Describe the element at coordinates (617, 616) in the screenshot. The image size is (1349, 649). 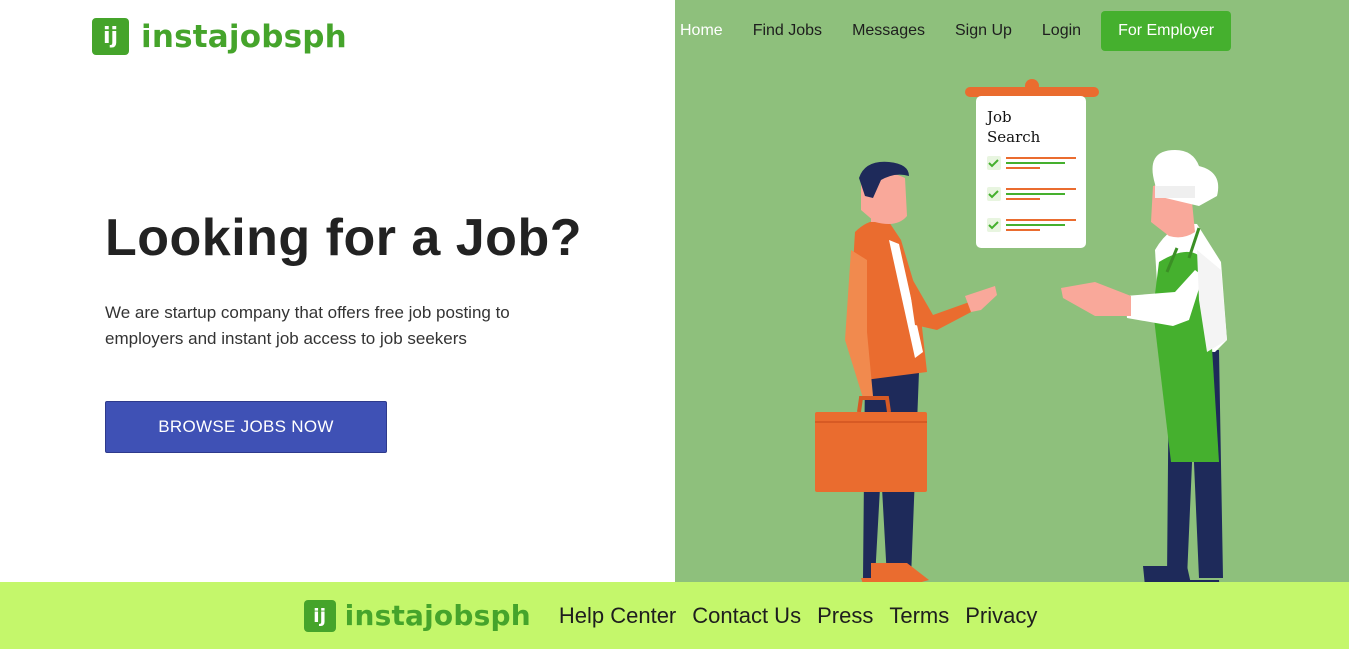
I see `footer-help-center-link: Help Center` at that location.